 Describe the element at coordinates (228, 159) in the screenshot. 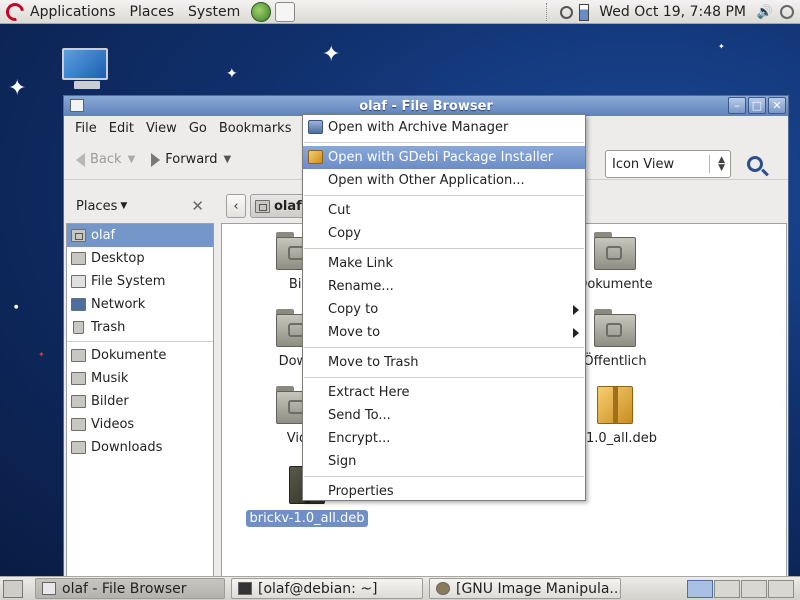

I see `forward-history-chevron-icon: ▼` at that location.